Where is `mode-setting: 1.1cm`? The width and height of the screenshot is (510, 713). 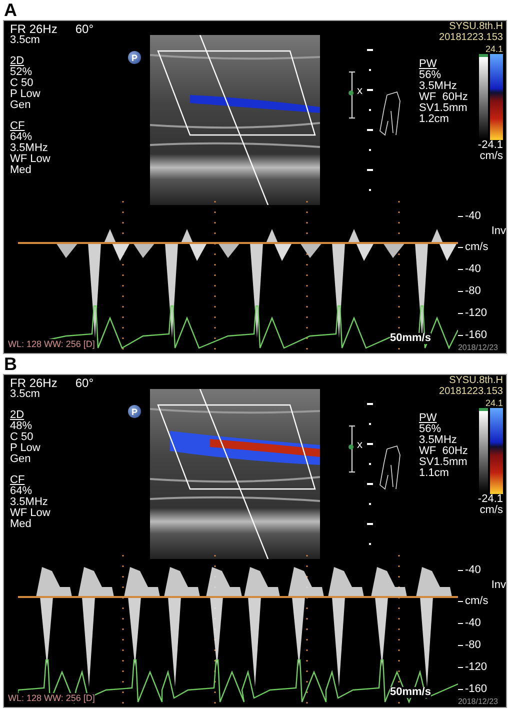
mode-setting: 1.1cm is located at coordinates (434, 473).